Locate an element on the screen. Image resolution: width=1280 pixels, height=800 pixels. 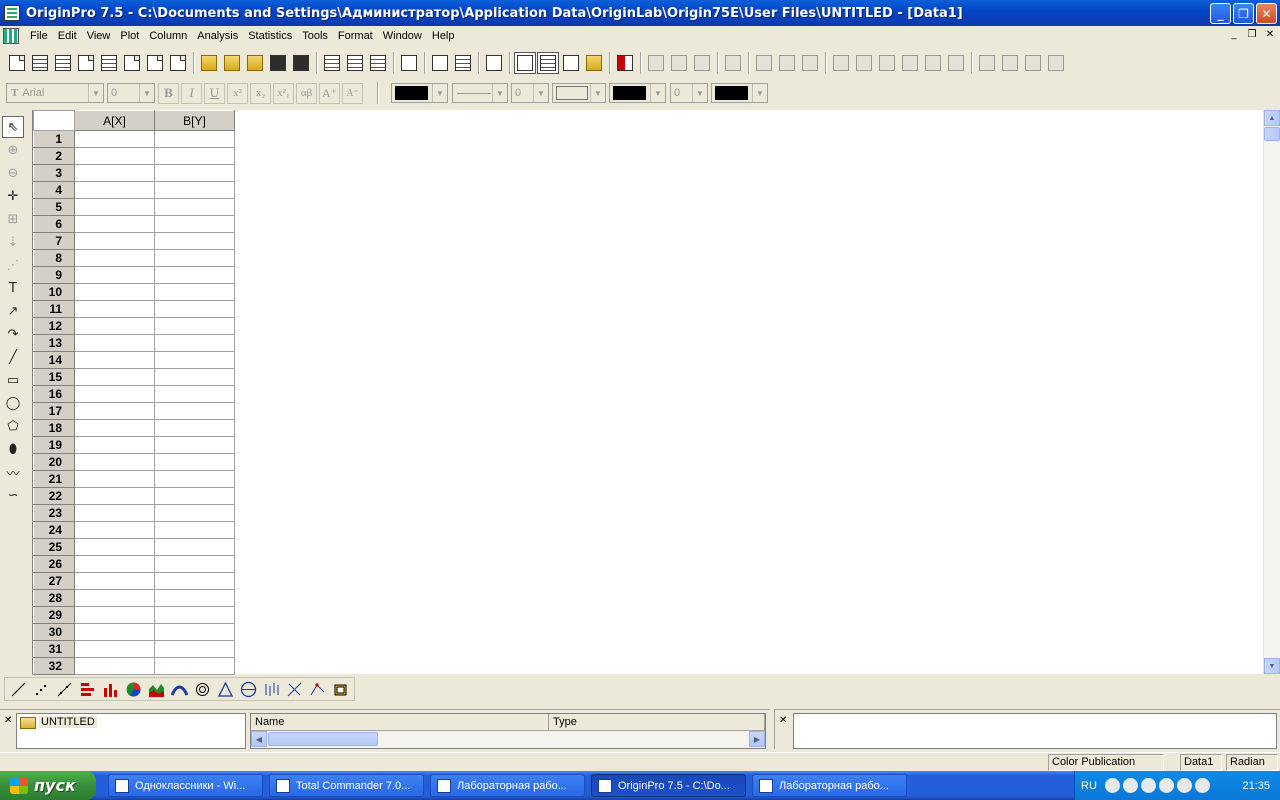
scroll-right-icon: ▶ is located at coordinates (757, 739).